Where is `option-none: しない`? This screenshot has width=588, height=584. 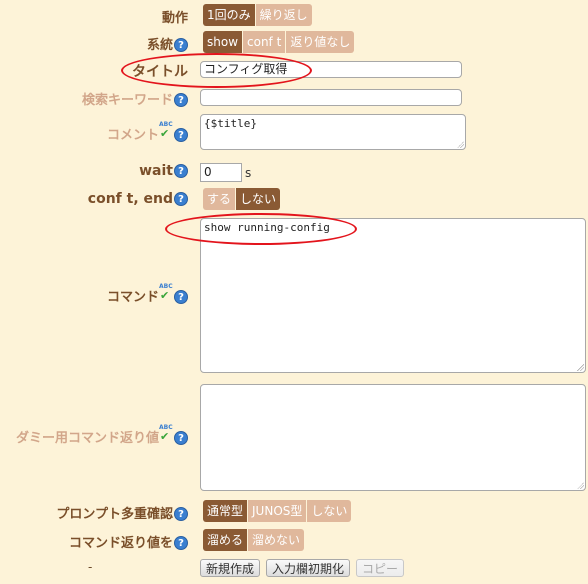 option-none: しない is located at coordinates (329, 511).